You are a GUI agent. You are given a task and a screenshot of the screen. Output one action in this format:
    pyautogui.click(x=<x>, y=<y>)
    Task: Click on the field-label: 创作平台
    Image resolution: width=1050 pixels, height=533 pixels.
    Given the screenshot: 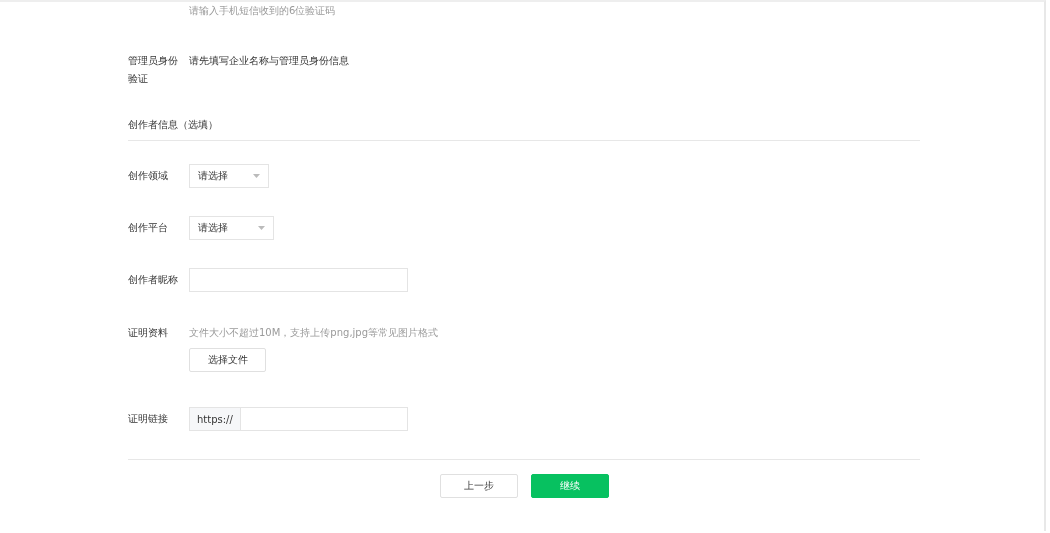 What is the action you would take?
    pyautogui.click(x=148, y=228)
    